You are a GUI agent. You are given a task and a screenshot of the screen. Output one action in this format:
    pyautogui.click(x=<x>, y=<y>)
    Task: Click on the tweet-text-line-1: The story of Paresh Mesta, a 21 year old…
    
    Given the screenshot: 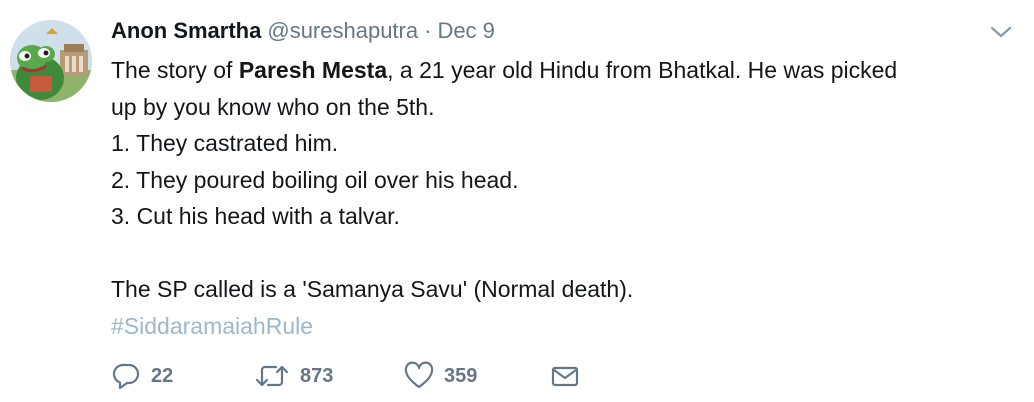 What is the action you would take?
    pyautogui.click(x=561, y=70)
    